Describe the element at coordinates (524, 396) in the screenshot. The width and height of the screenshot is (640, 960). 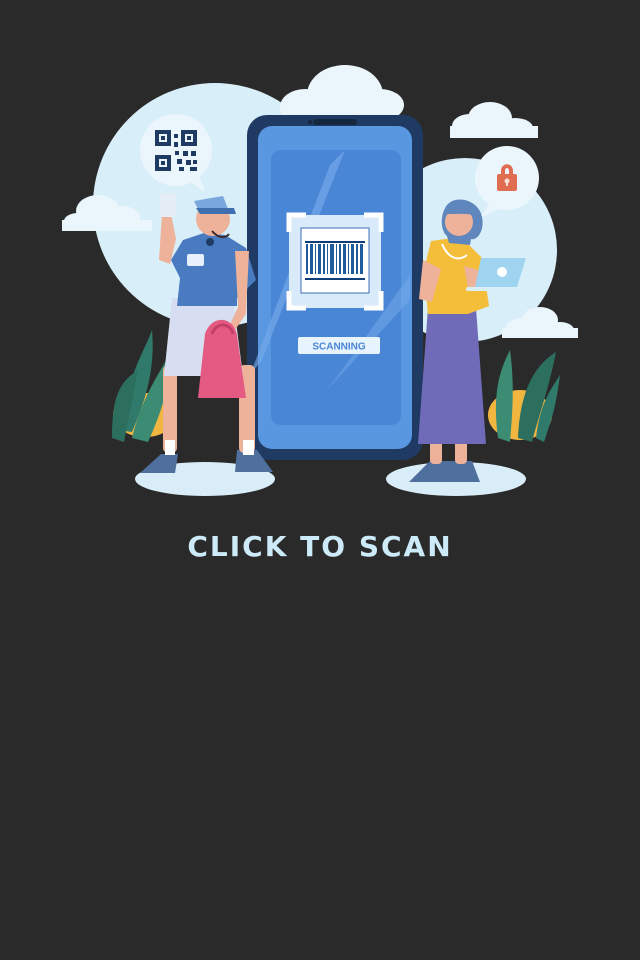
I see `plants-right` at that location.